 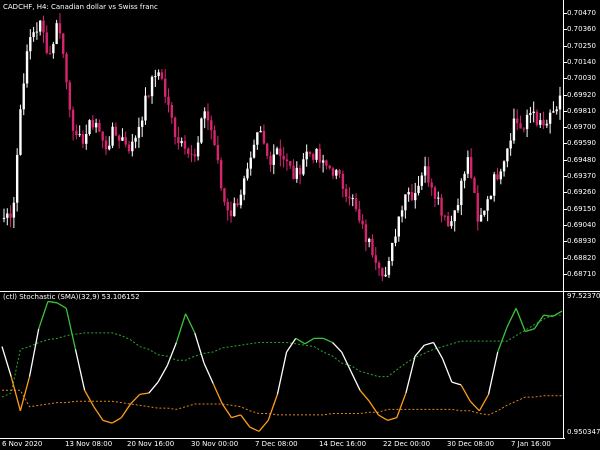 I want to click on price-tick-label: 0.69590, so click(x=581, y=143).